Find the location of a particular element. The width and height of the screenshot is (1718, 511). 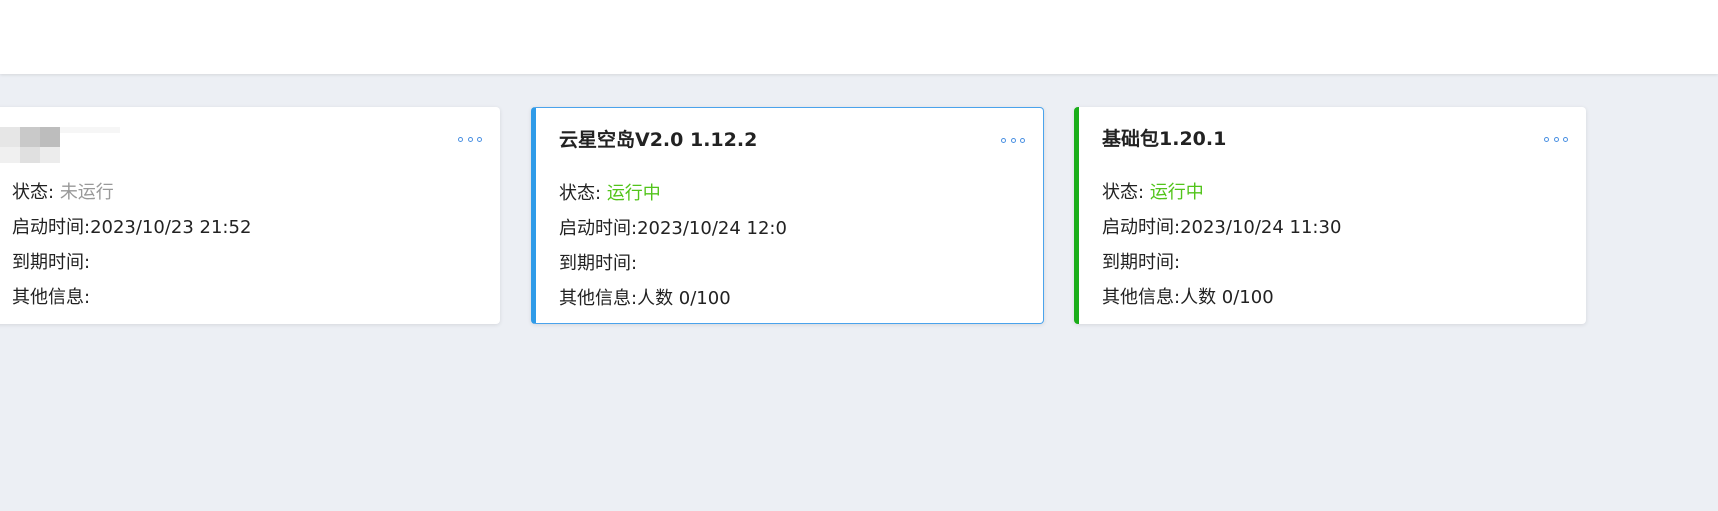

status-value: 未运行 is located at coordinates (86, 192).